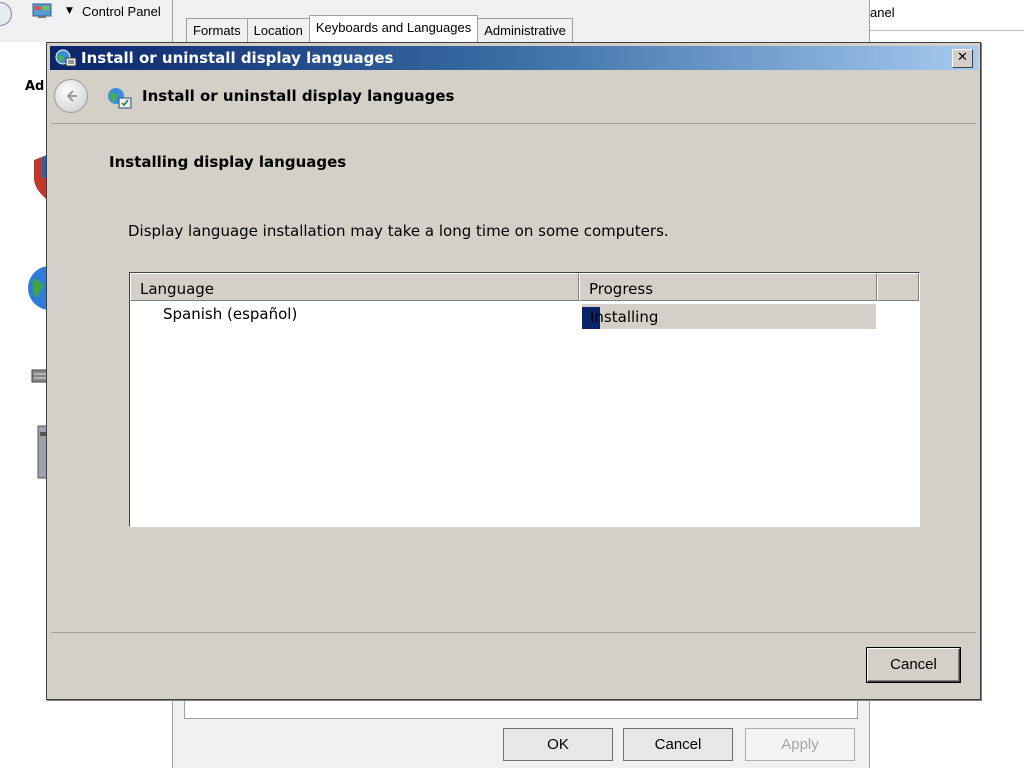 The image size is (1024, 768). Describe the element at coordinates (127, 11) in the screenshot. I see `address-bar-text: Control Panel` at that location.